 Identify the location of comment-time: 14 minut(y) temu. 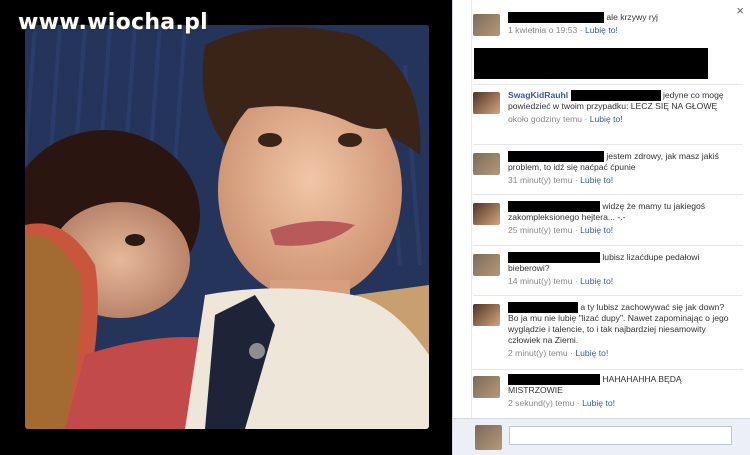
(540, 281).